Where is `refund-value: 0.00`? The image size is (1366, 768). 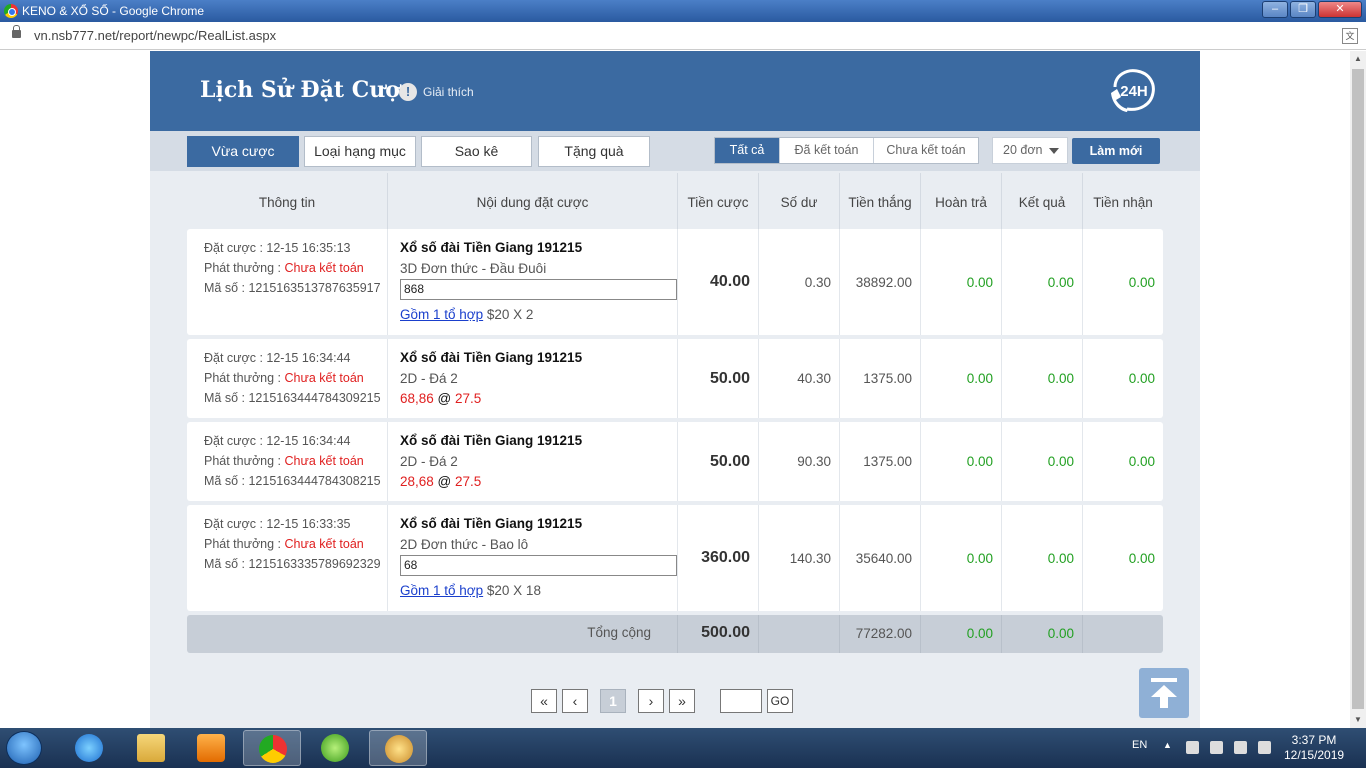 refund-value: 0.00 is located at coordinates (979, 461).